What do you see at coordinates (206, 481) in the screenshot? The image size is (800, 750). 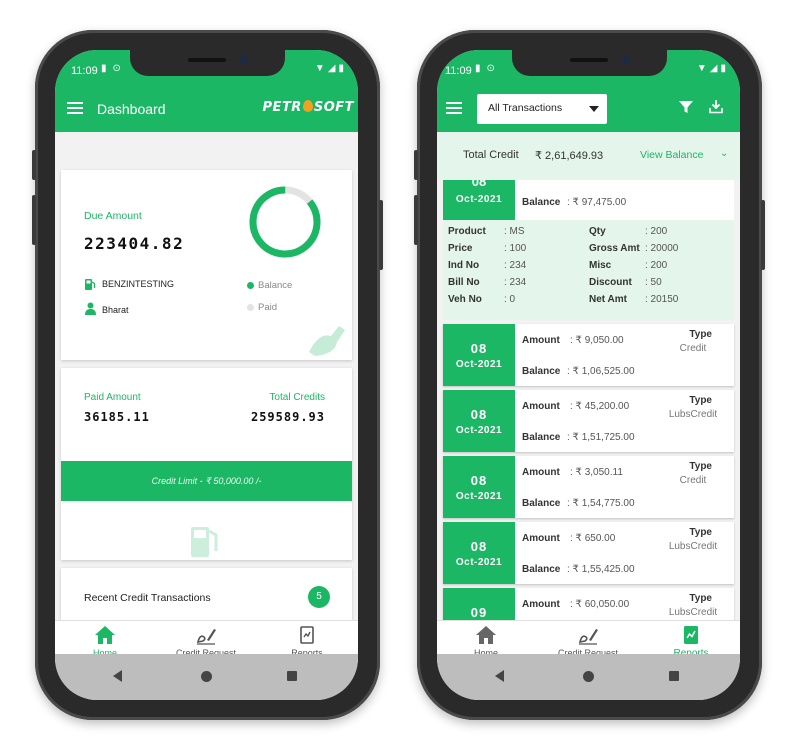 I see `credit-limit-banner: Credit Limit - ₹ 50,000.00 /-` at bounding box center [206, 481].